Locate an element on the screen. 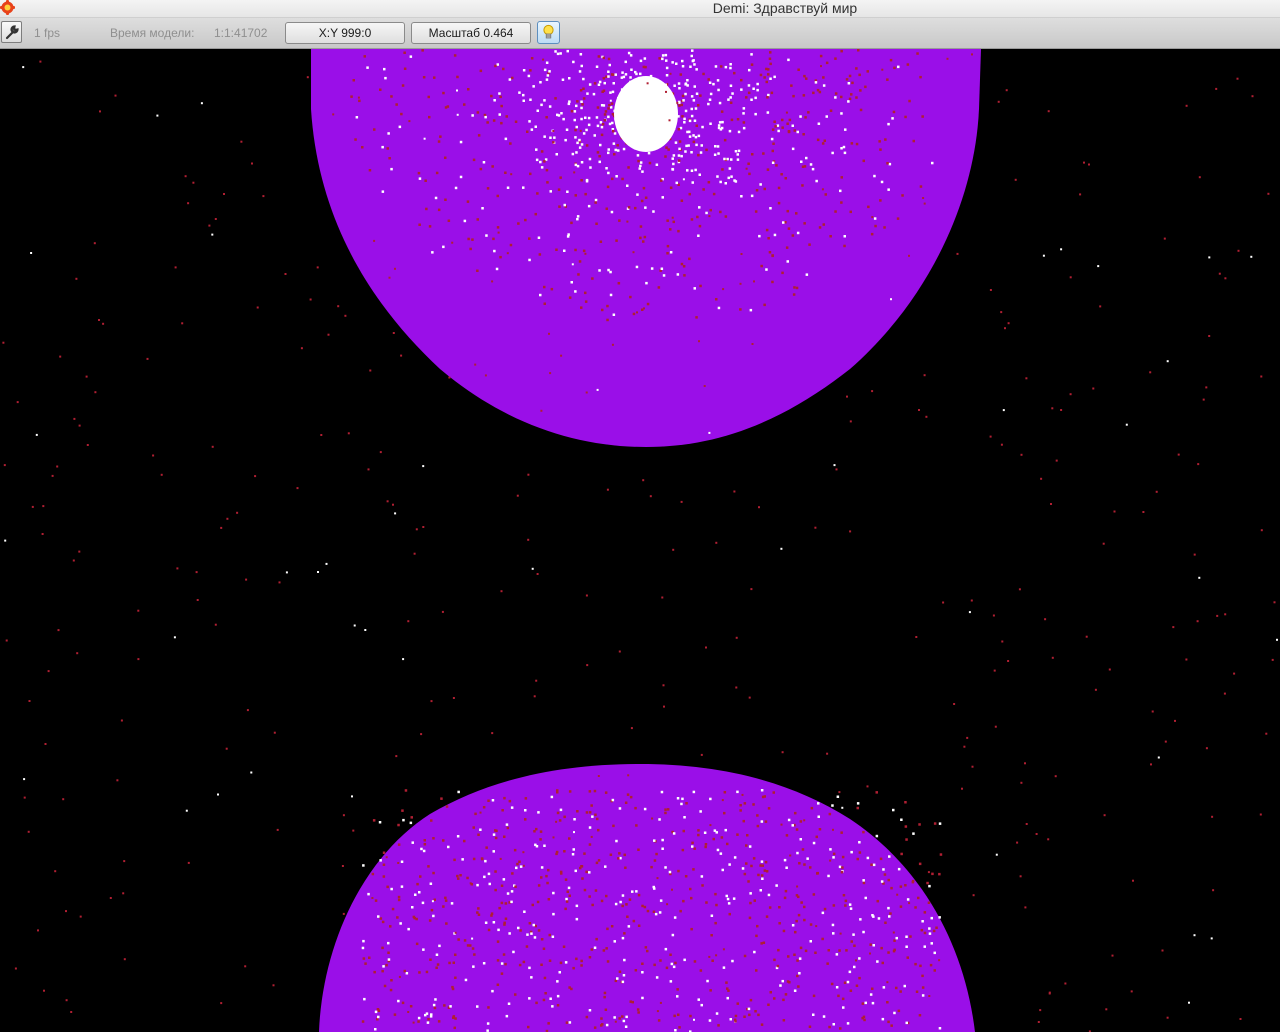  fps-counter: 1 fps is located at coordinates (47, 33).